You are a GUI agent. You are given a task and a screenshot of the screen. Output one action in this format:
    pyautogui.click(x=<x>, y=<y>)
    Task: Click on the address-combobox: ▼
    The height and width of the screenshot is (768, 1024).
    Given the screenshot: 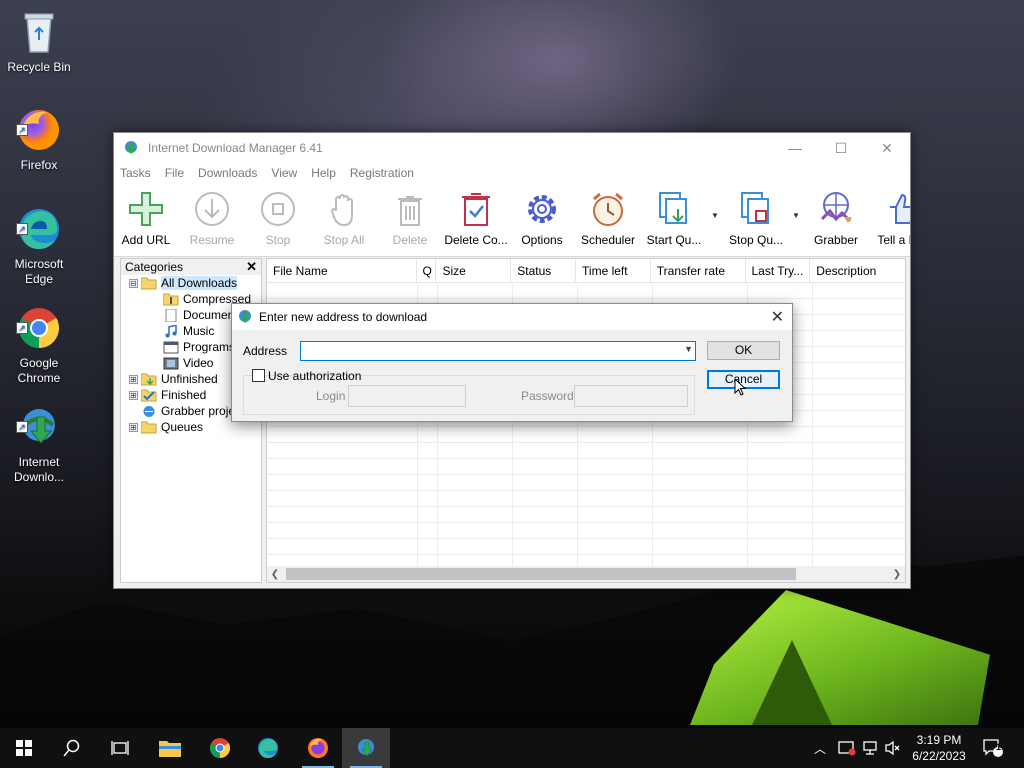 What is the action you would take?
    pyautogui.click(x=498, y=351)
    